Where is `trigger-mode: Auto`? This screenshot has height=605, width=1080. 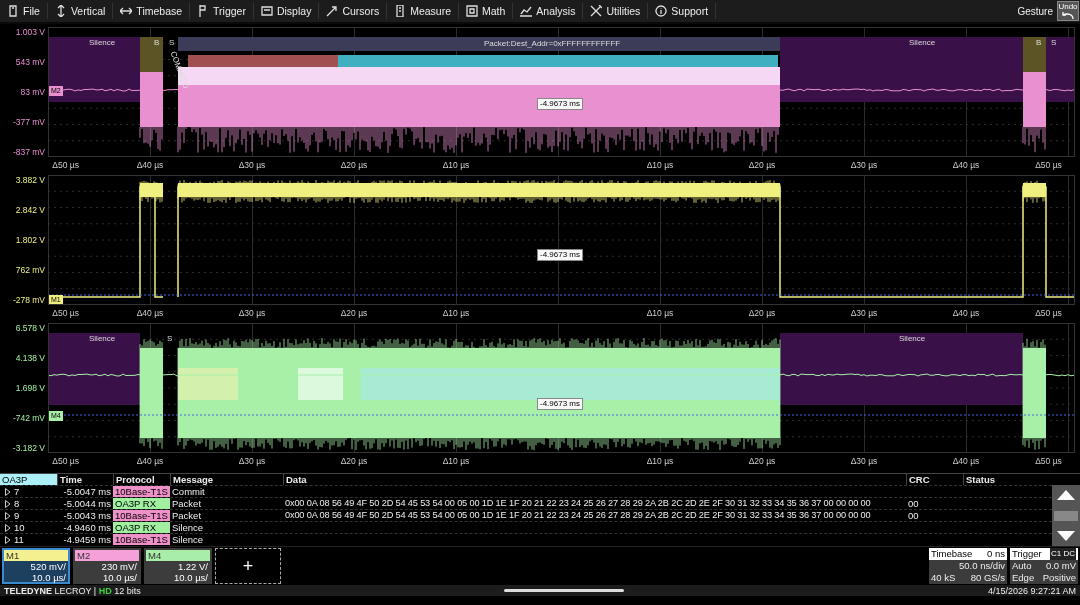 trigger-mode: Auto is located at coordinates (1022, 566).